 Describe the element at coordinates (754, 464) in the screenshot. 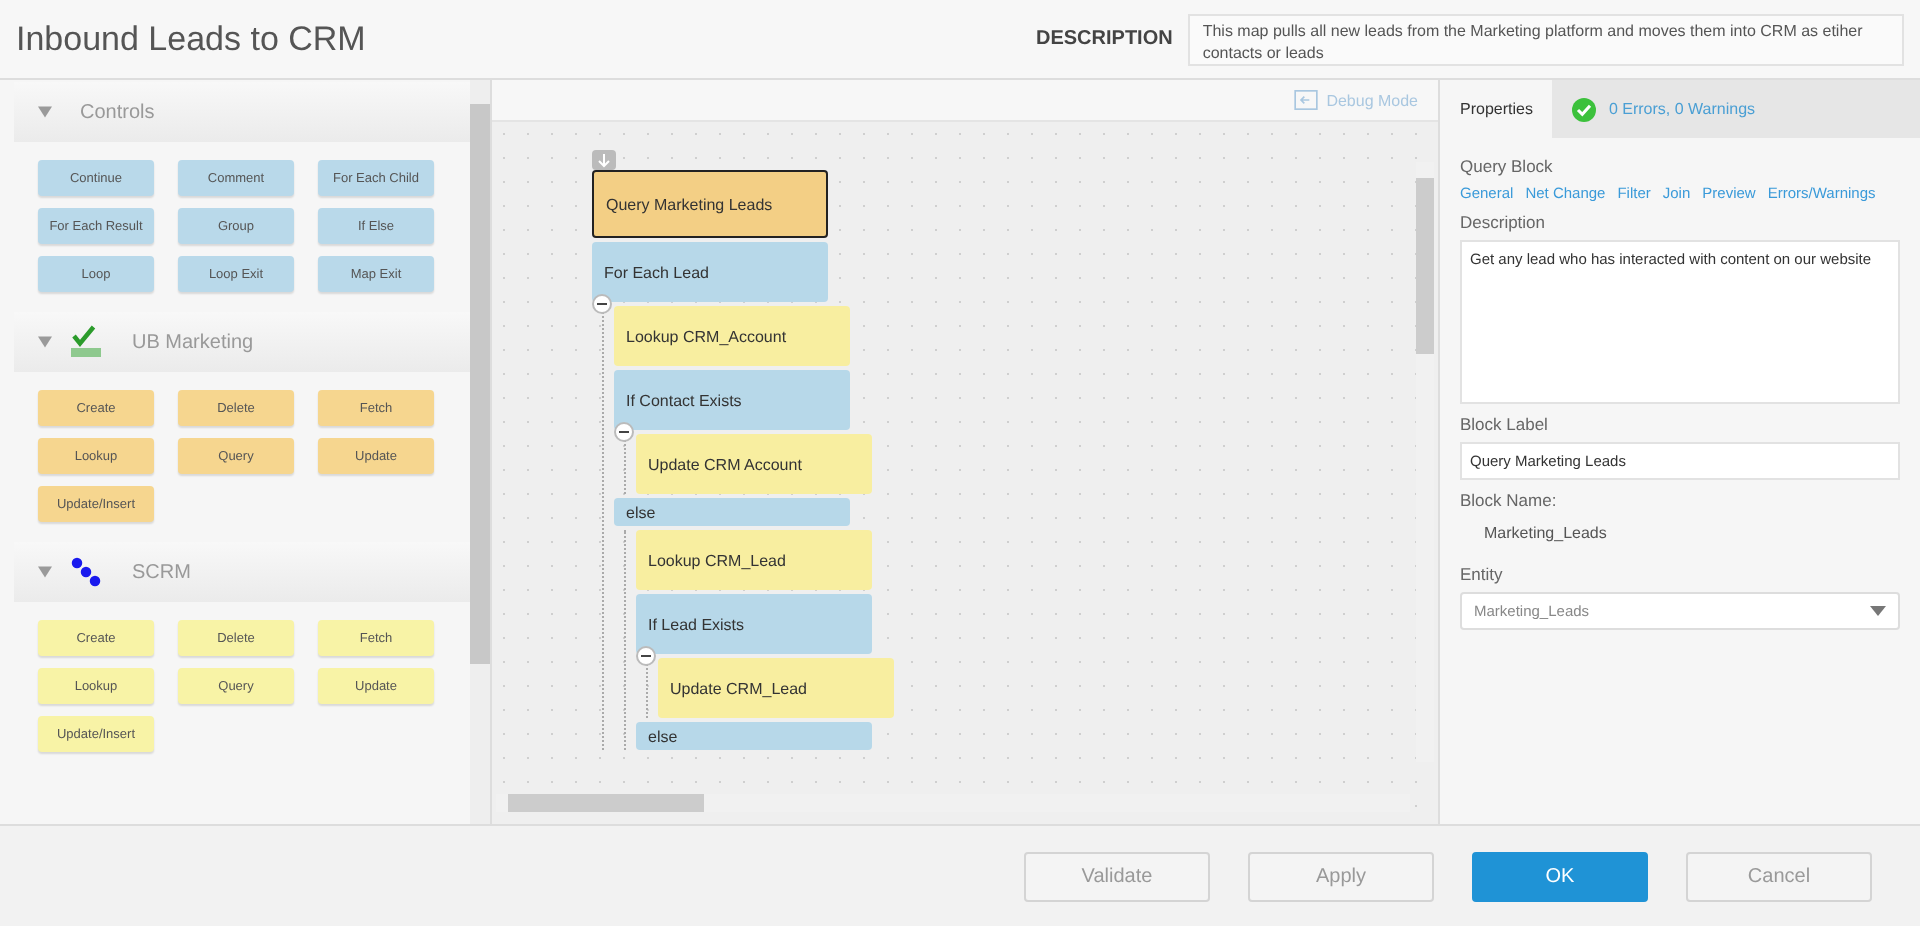

I see `flow-block: Update CRM Account` at that location.